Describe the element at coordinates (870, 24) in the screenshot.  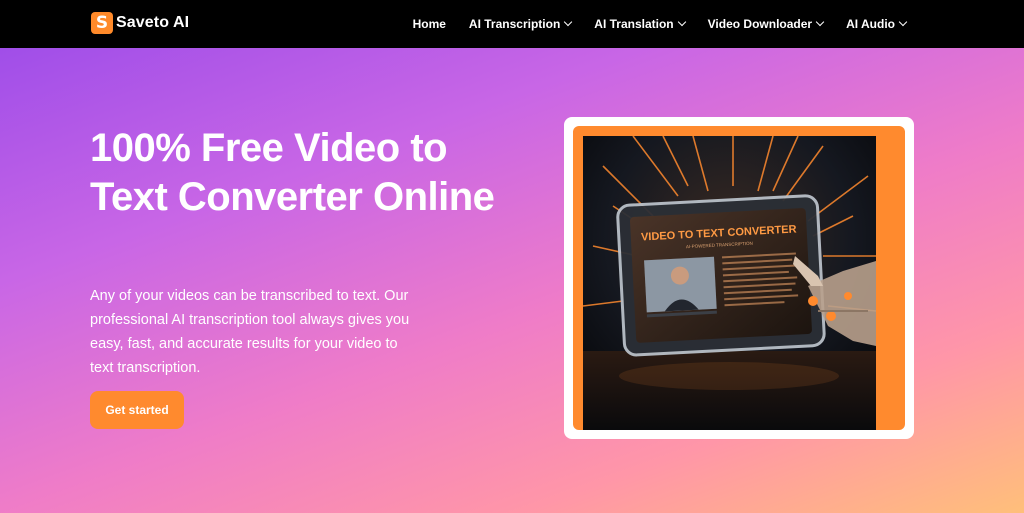
I see `nav-label: AI Audio` at that location.